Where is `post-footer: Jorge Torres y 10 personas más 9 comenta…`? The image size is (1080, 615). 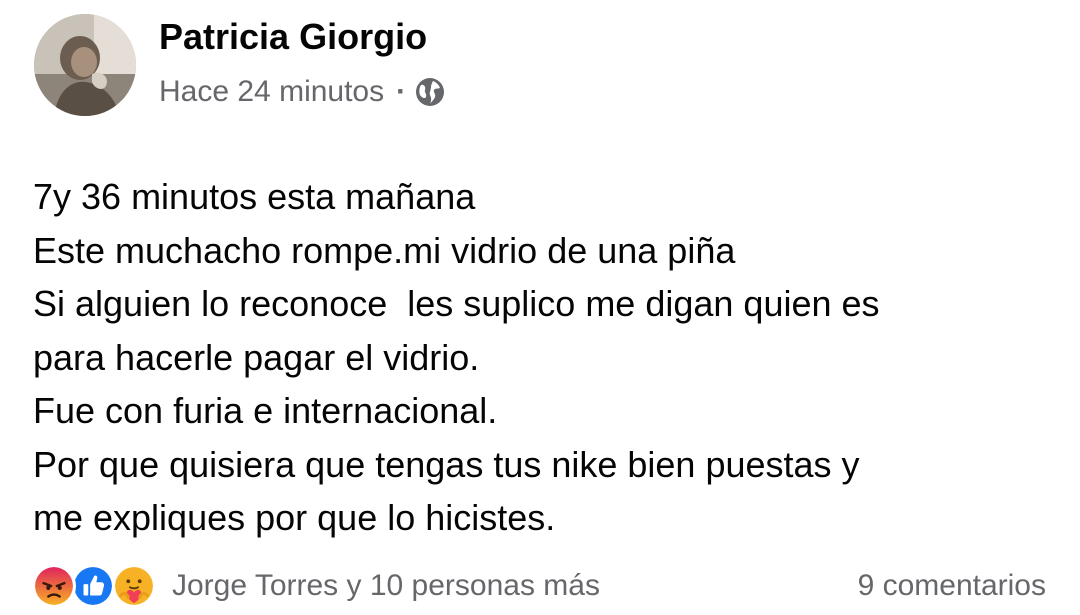
post-footer: Jorge Torres y 10 personas más 9 comenta… is located at coordinates (540, 586).